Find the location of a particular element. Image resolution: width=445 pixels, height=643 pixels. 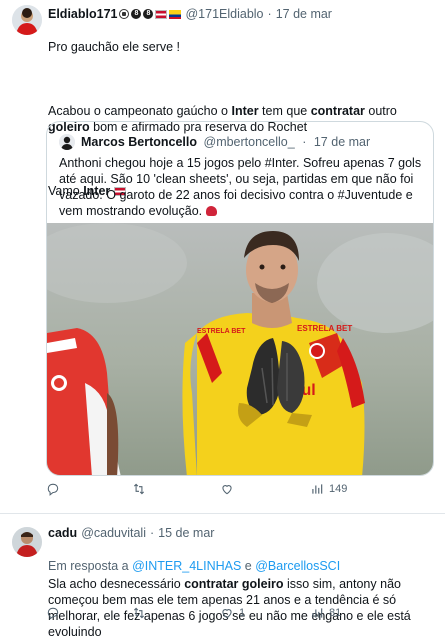

tweet-date: 15 de mar is located at coordinates (186, 533).